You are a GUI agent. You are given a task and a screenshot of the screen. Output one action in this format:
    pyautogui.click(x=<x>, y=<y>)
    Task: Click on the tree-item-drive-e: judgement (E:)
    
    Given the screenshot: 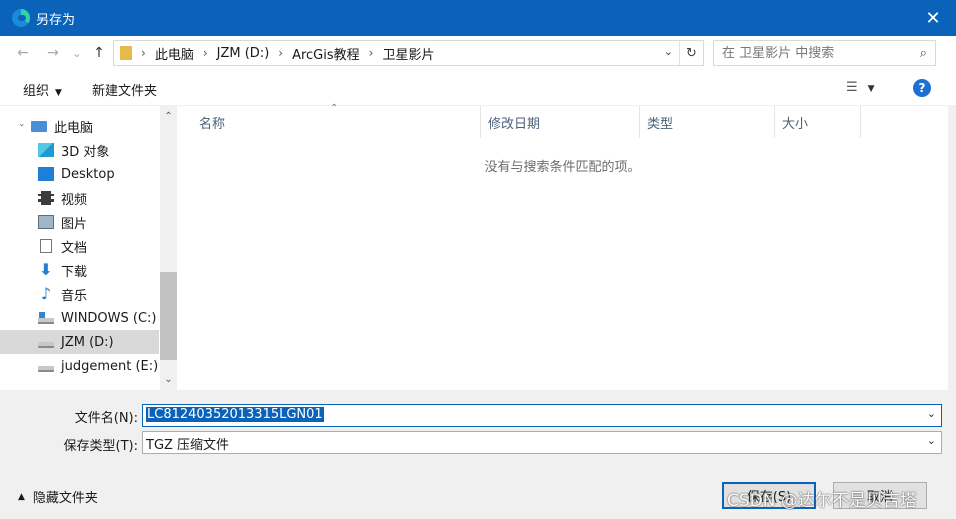 What is the action you would take?
    pyautogui.click(x=79, y=366)
    